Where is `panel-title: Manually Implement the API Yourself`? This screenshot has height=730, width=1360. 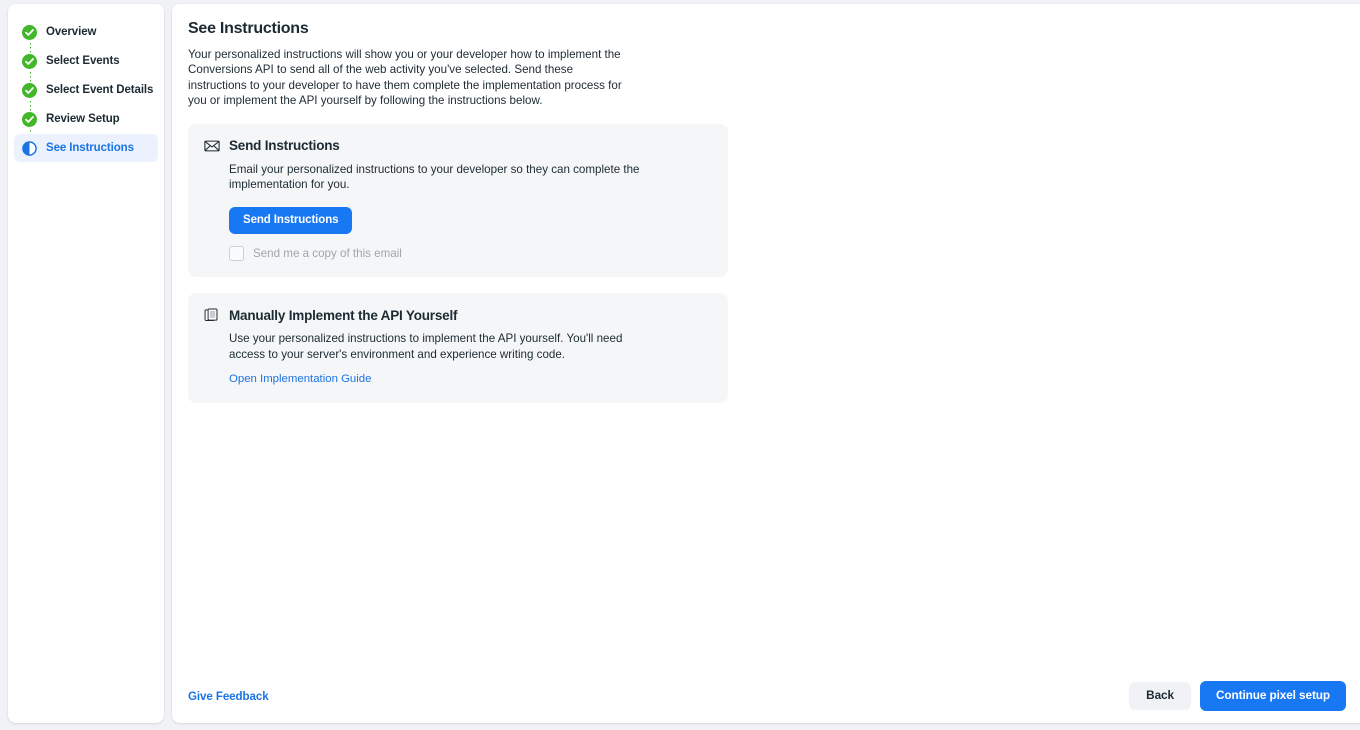
panel-title: Manually Implement the API Yourself is located at coordinates (343, 315).